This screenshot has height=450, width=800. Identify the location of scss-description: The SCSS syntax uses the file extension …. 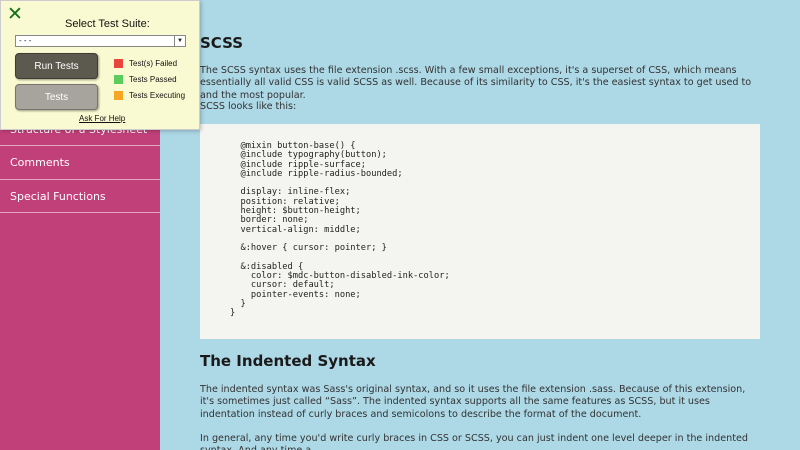
(476, 83).